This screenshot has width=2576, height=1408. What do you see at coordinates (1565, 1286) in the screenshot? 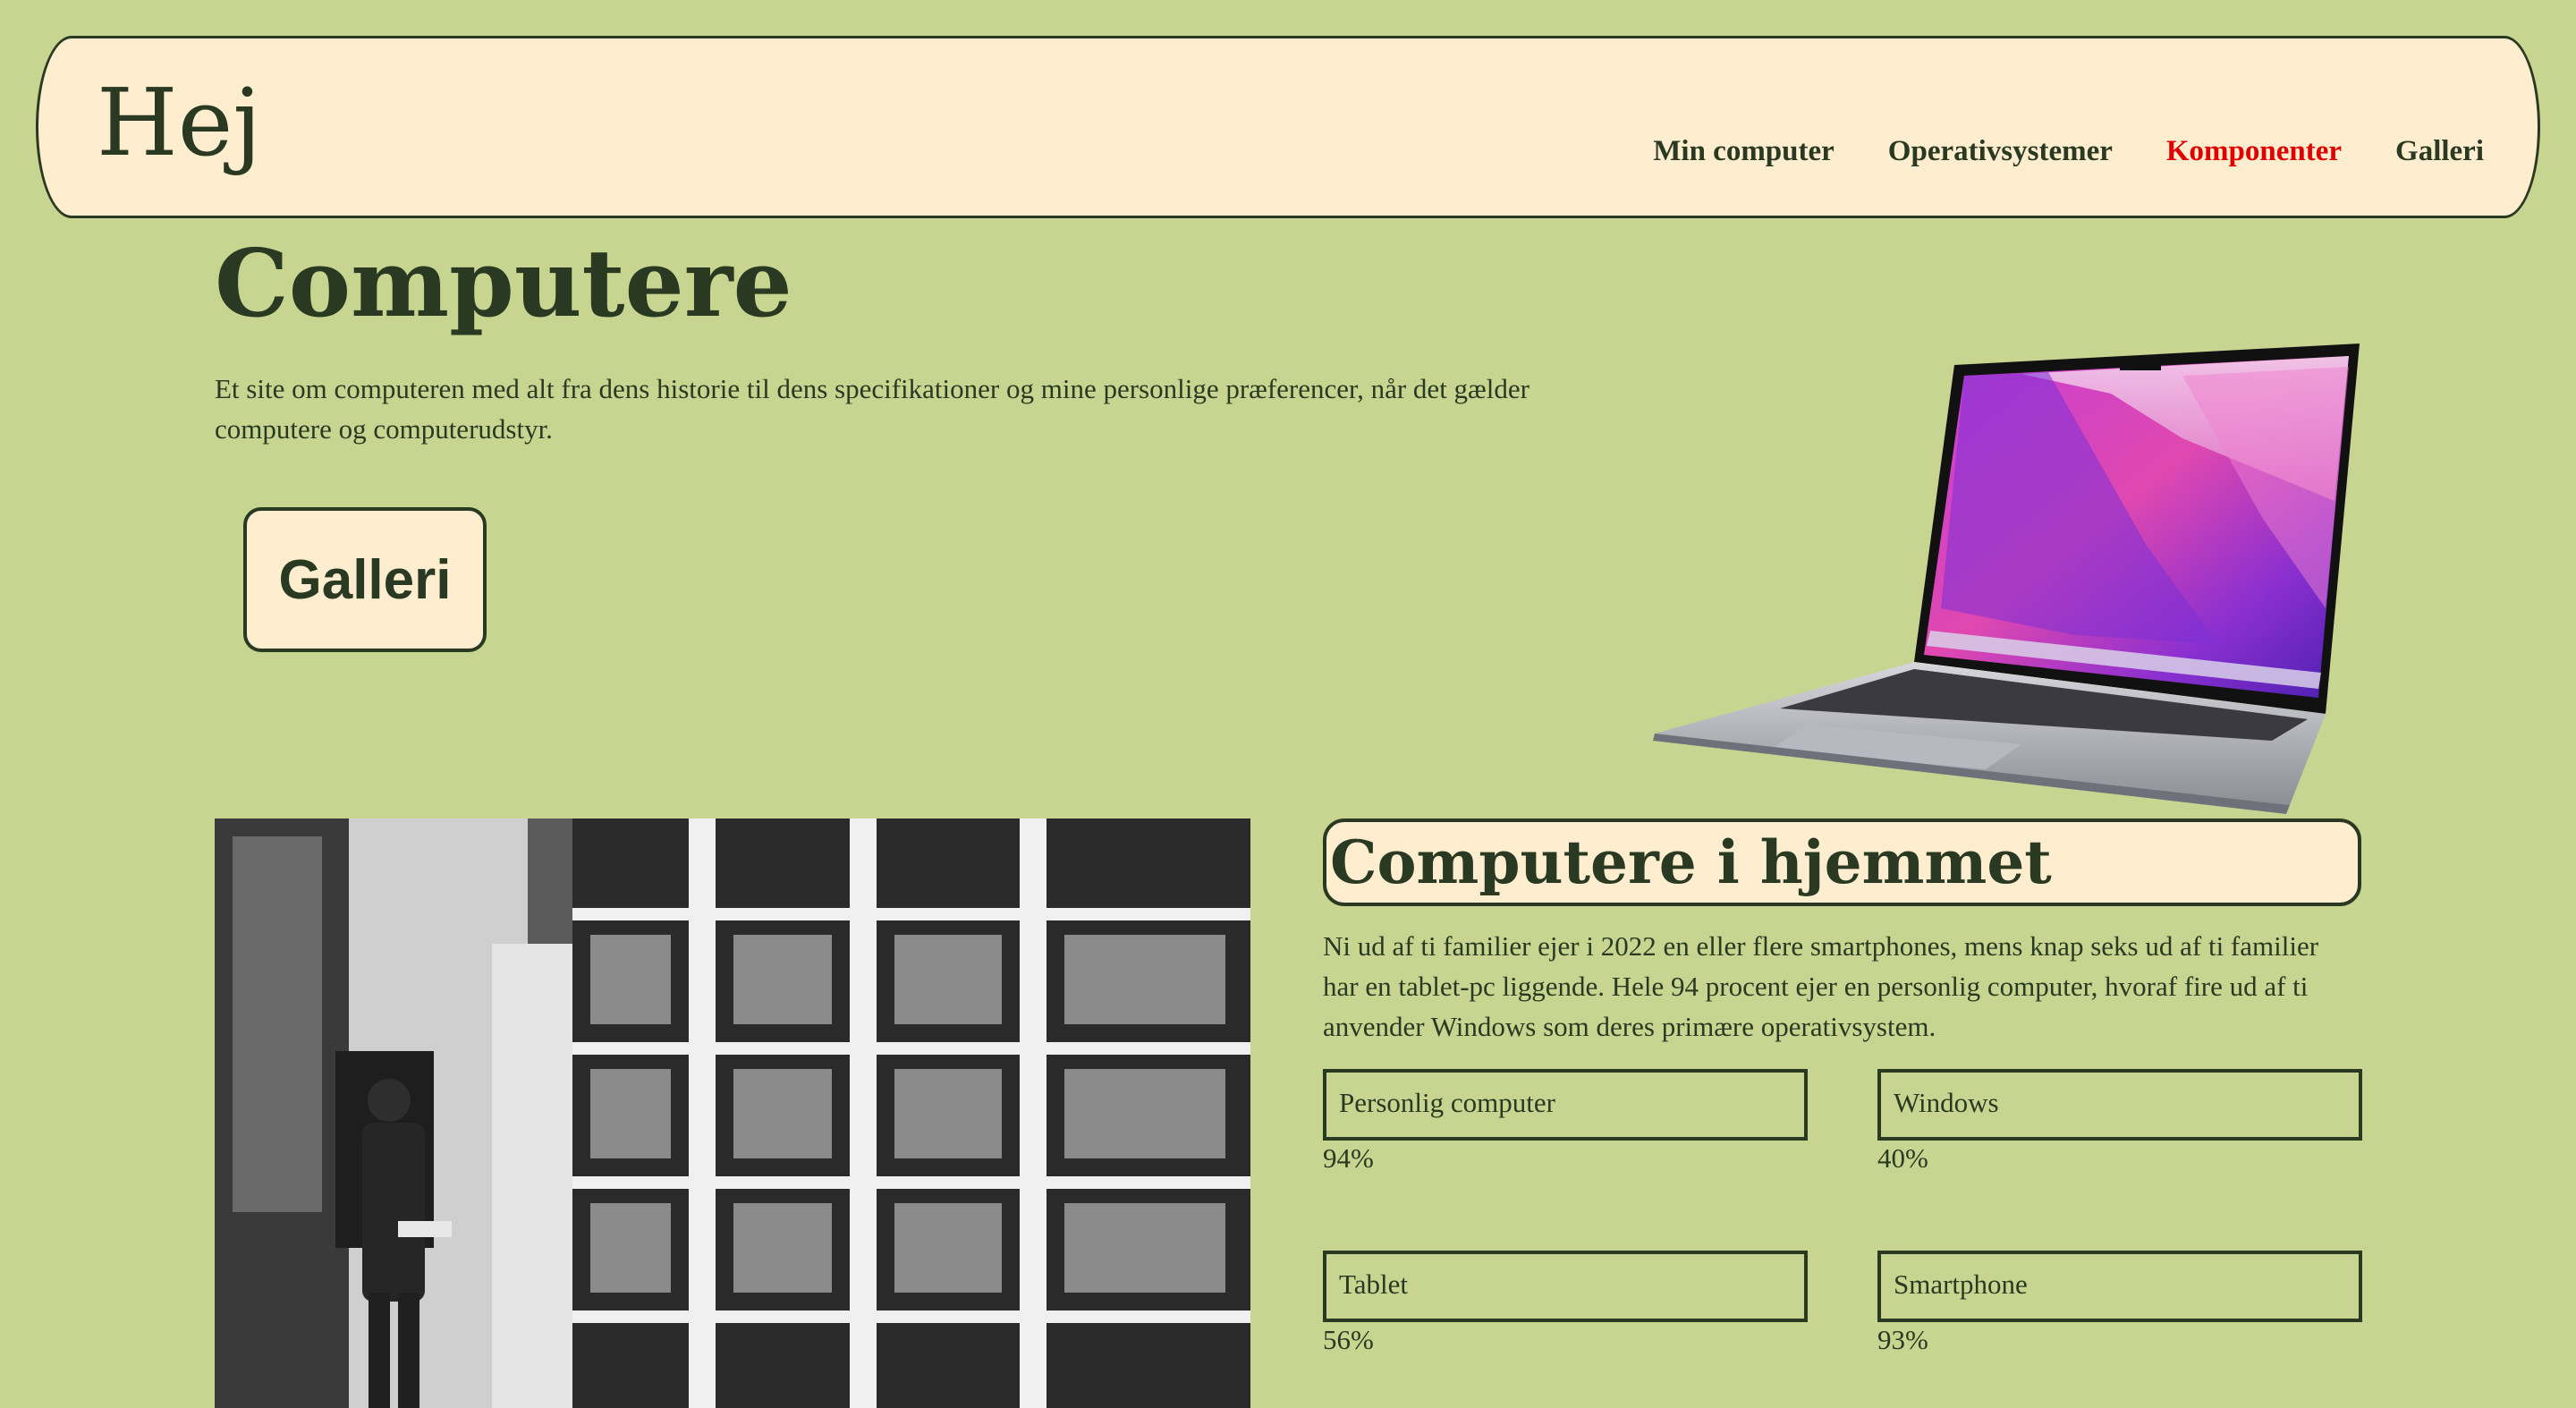
I see `stat-label: Tablet` at bounding box center [1565, 1286].